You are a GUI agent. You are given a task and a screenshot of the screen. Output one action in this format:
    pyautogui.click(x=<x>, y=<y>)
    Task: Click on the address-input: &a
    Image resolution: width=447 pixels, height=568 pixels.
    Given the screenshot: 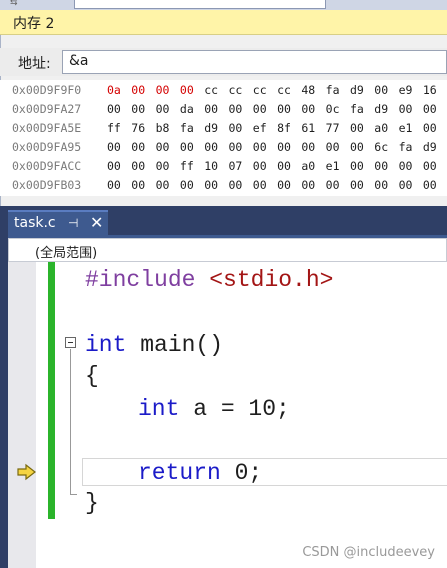 What is the action you would take?
    pyautogui.click(x=254, y=62)
    